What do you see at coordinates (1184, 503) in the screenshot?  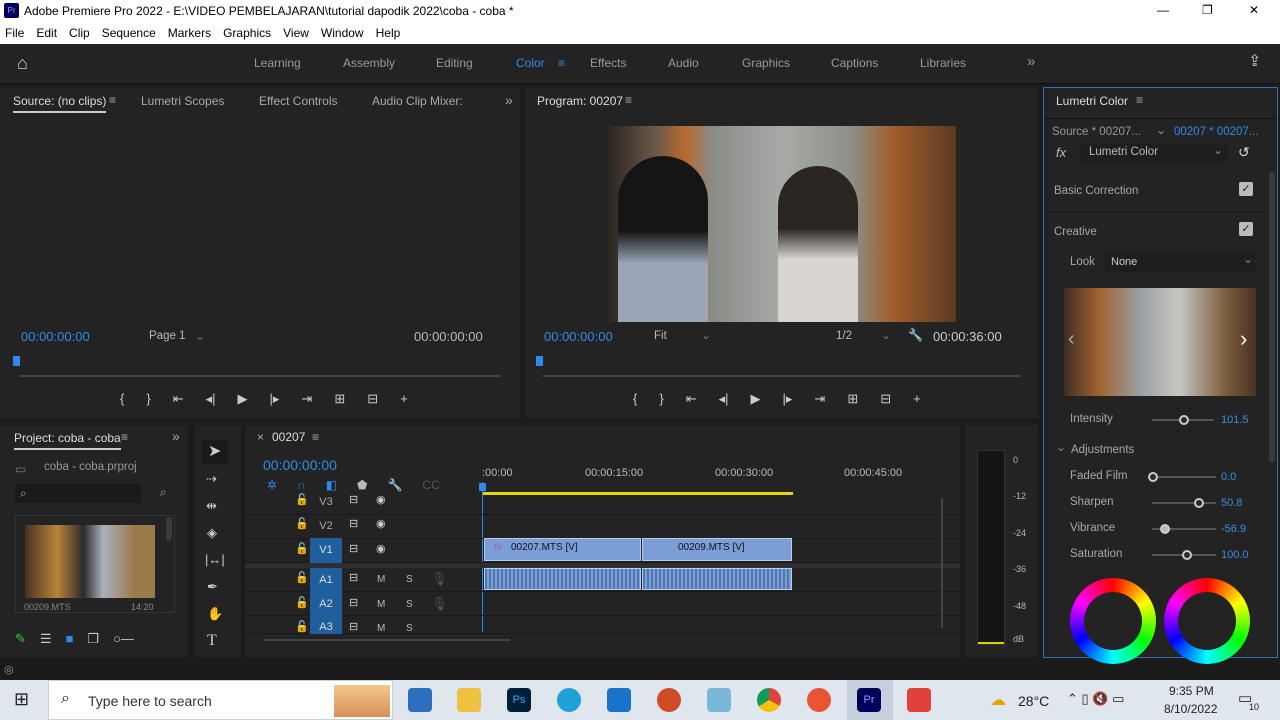 I see `sharpen-slider` at bounding box center [1184, 503].